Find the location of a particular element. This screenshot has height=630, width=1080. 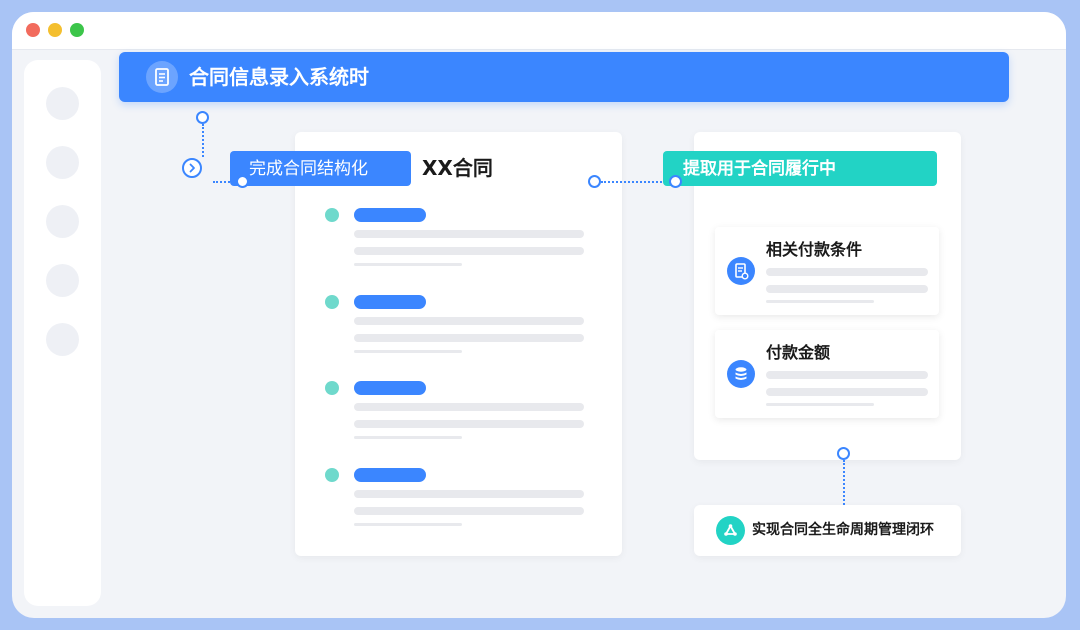

header-banner: 合同信息录入系统时 is located at coordinates (564, 77).